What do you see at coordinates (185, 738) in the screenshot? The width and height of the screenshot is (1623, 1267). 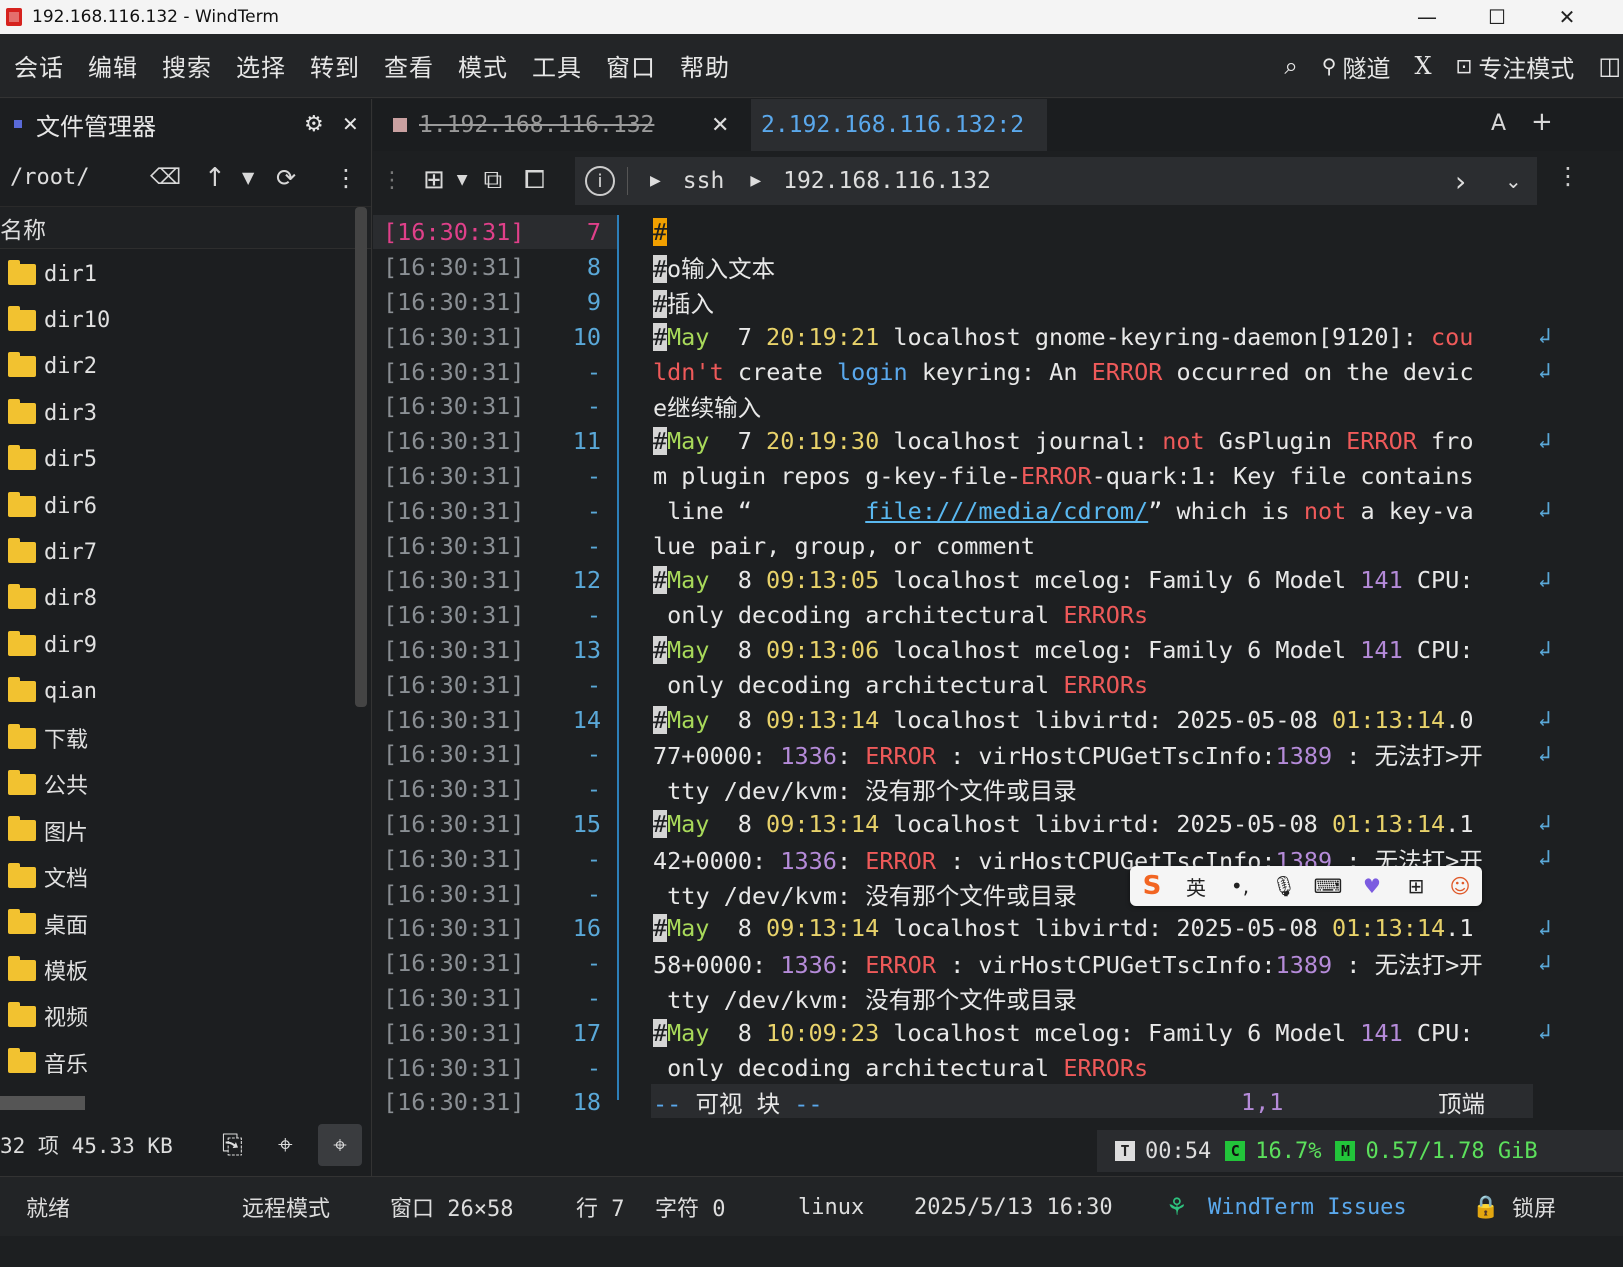 I see `file-item-downloads: 下载` at bounding box center [185, 738].